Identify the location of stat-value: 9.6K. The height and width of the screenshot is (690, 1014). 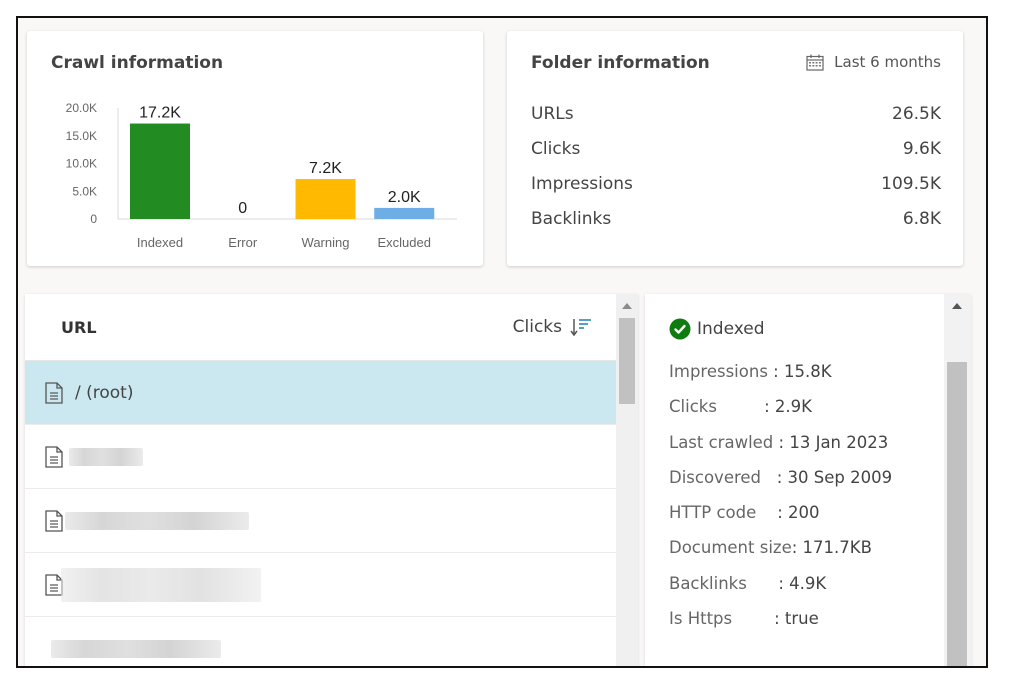
(921, 149).